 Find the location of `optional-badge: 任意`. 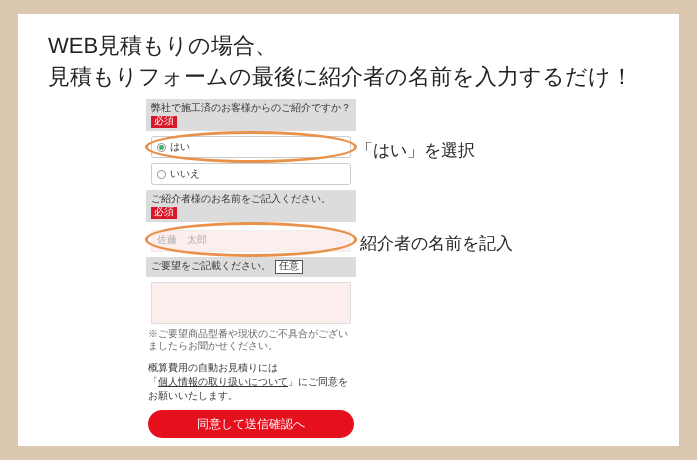

optional-badge: 任意 is located at coordinates (289, 267).